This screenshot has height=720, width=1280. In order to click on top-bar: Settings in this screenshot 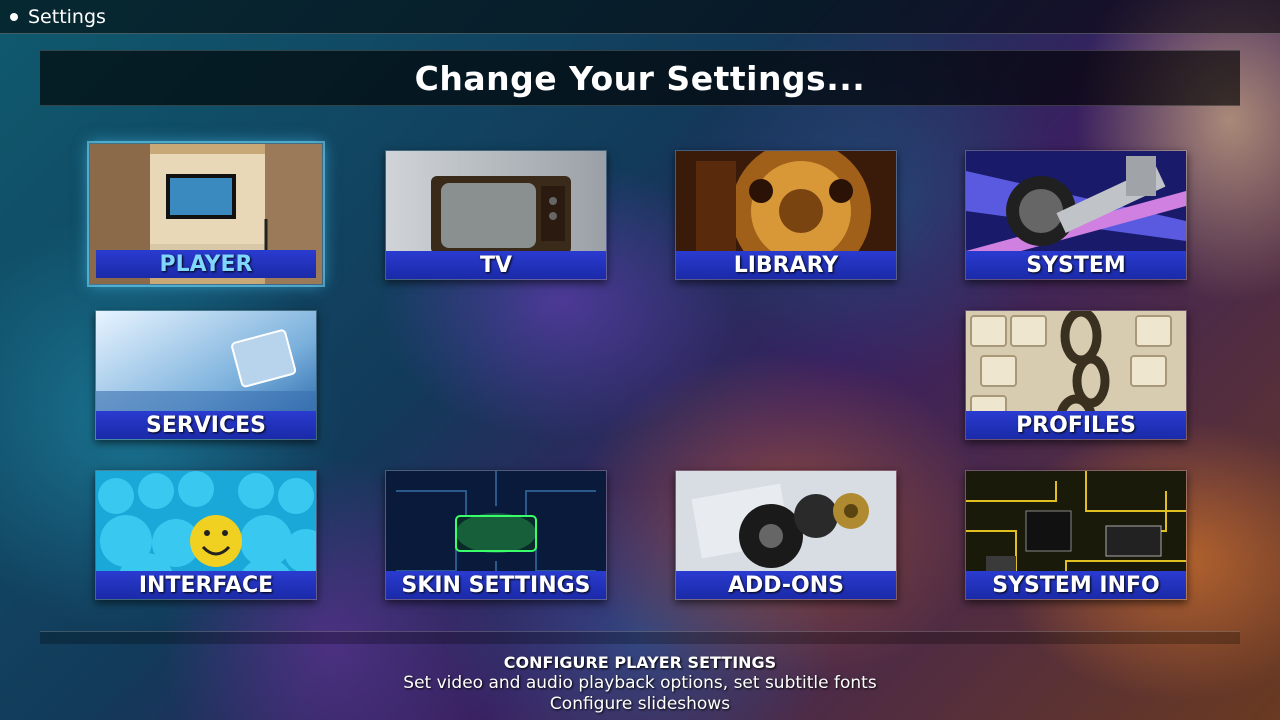, I will do `click(640, 17)`.